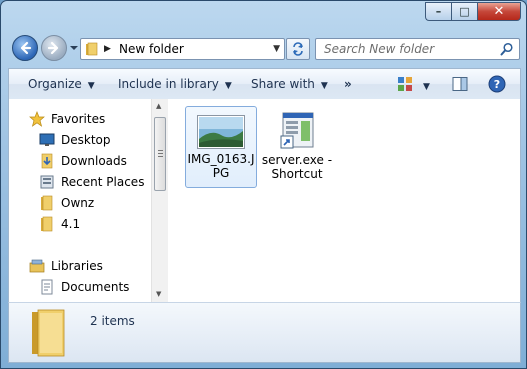 The image size is (527, 369). I want to click on address-bar: ▶ New folder ▼, so click(182, 49).